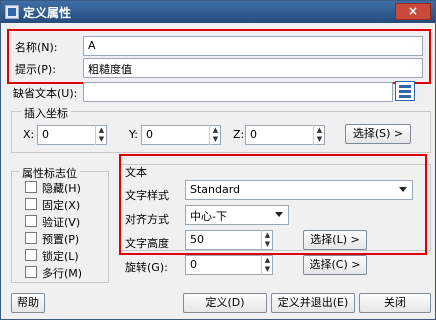 The width and height of the screenshot is (436, 320). Describe the element at coordinates (208, 216) in the screenshot. I see `alignment-value: 中心-下` at that location.